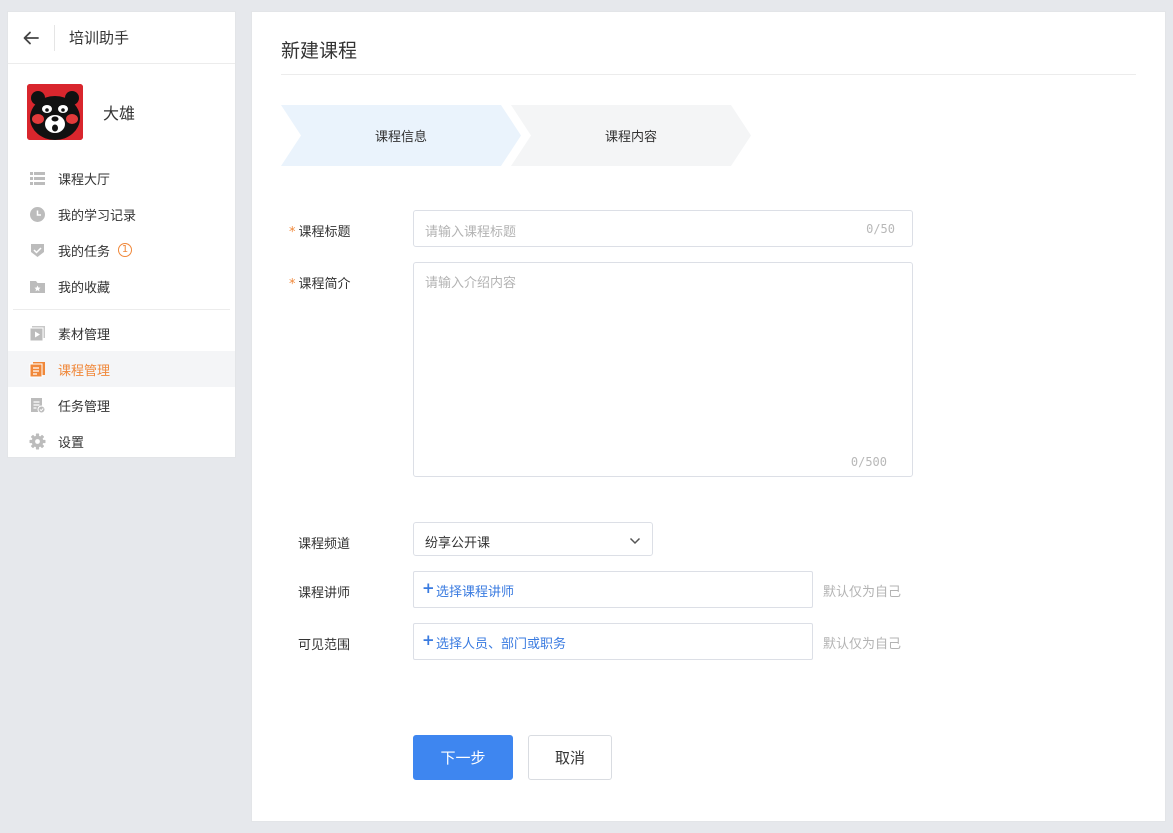 This screenshot has height=833, width=1173. I want to click on avatar, so click(55, 112).